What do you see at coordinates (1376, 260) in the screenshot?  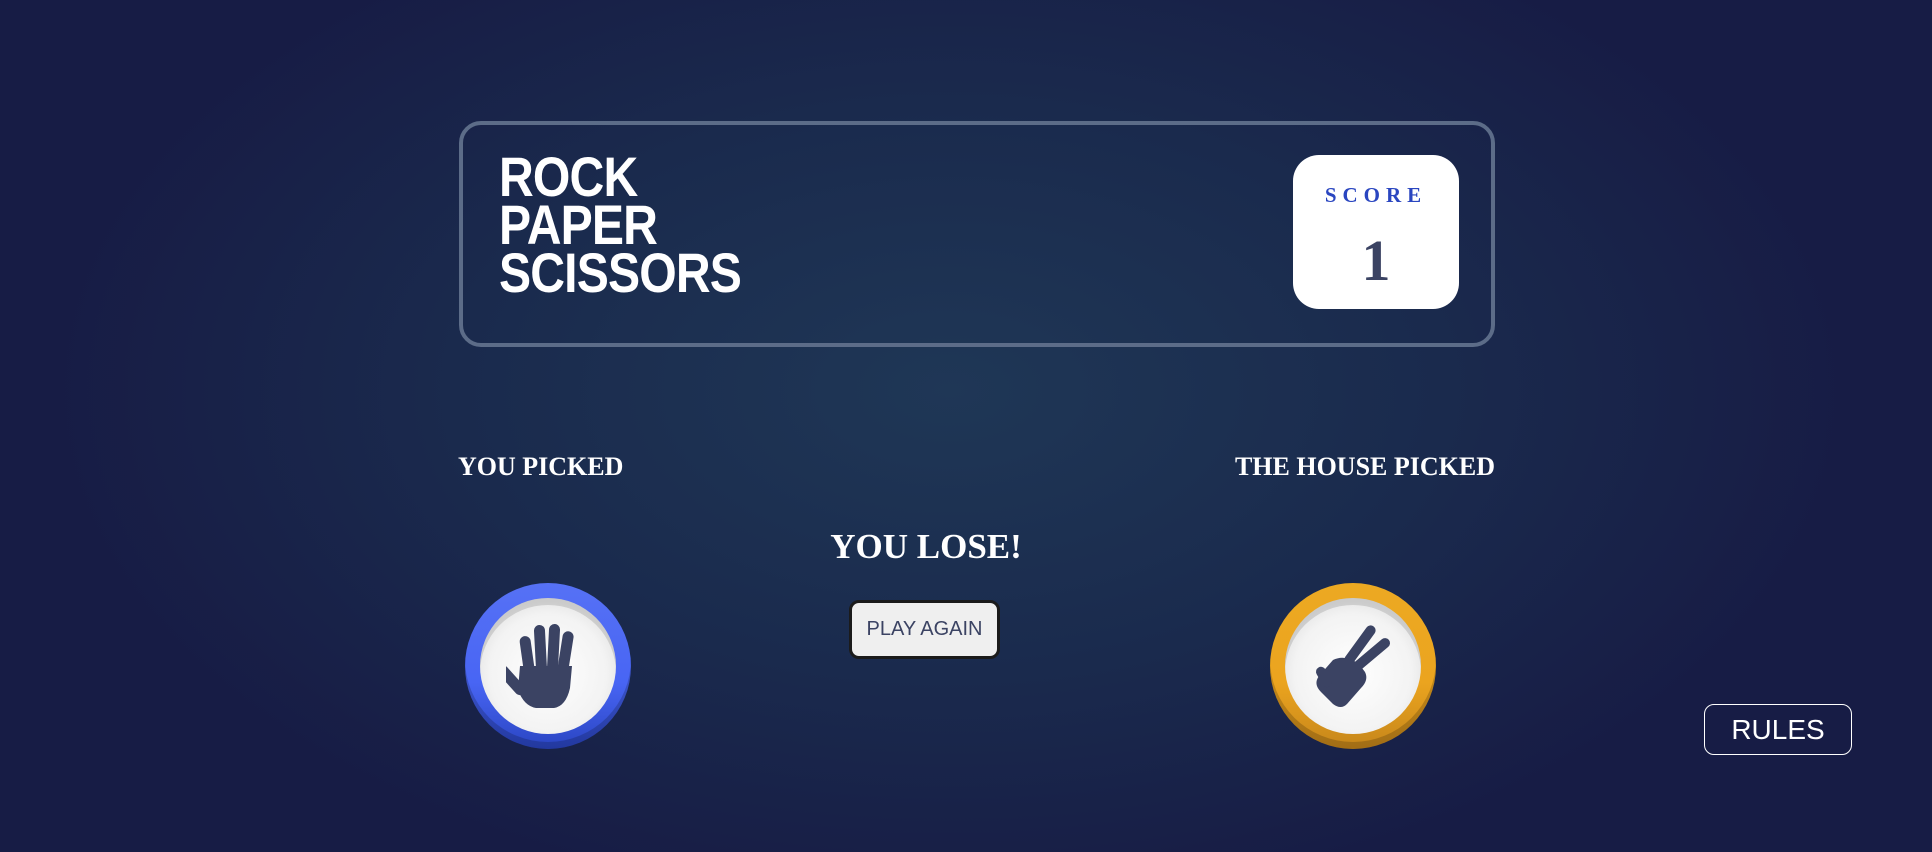 I see `score-value: 1` at bounding box center [1376, 260].